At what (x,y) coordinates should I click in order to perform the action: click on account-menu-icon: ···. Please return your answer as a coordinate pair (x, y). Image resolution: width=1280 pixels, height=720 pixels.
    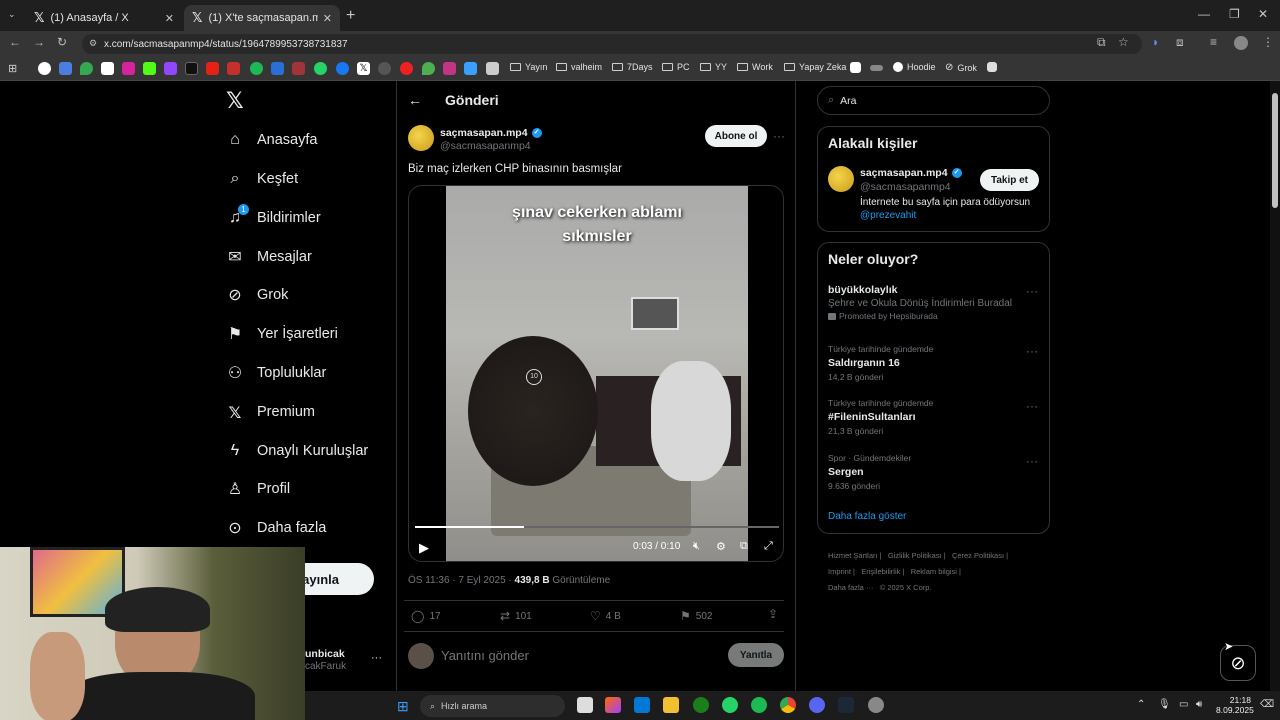
    Looking at the image, I should click on (376, 658).